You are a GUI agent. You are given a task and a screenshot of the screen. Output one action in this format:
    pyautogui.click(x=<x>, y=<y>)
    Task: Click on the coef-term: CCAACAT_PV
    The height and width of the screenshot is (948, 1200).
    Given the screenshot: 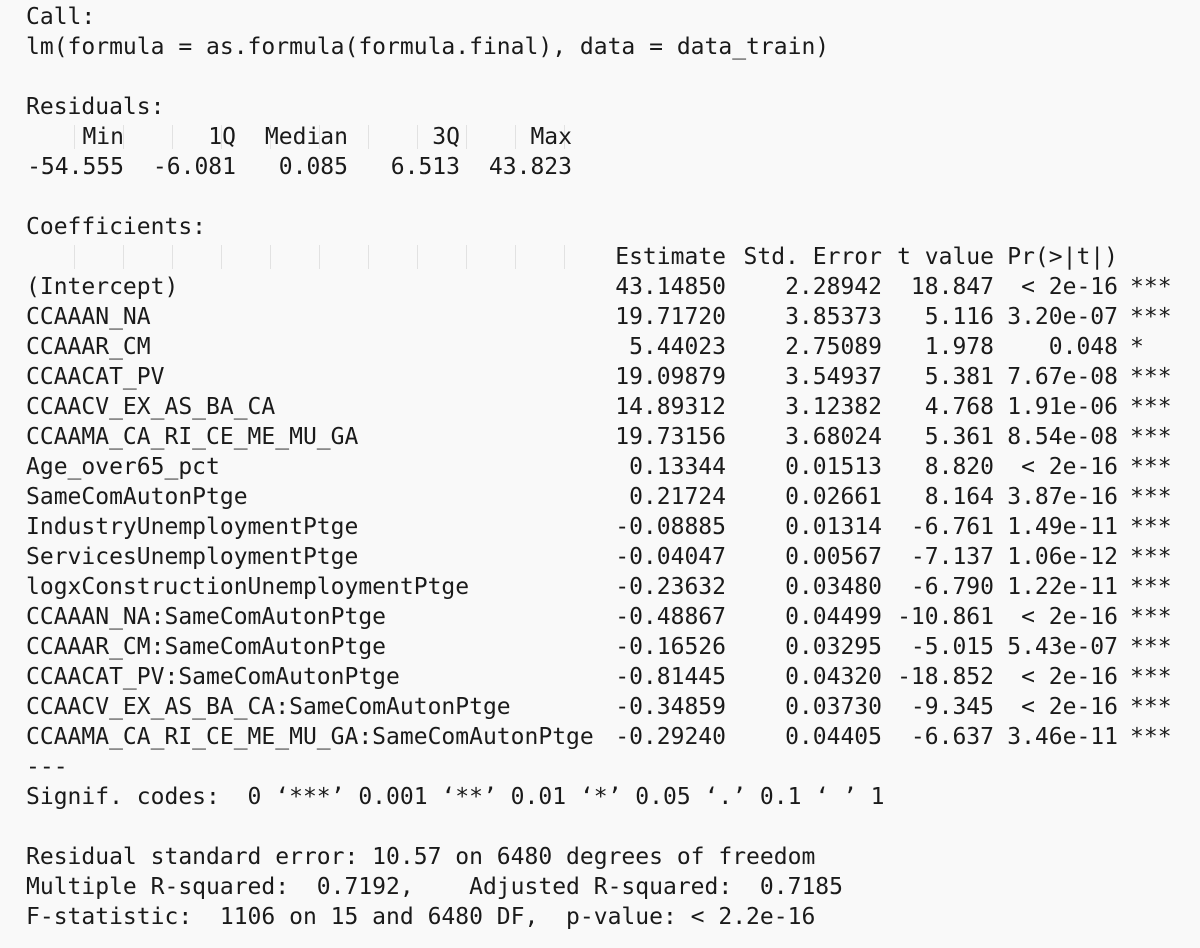 What is the action you would take?
    pyautogui.click(x=95, y=377)
    